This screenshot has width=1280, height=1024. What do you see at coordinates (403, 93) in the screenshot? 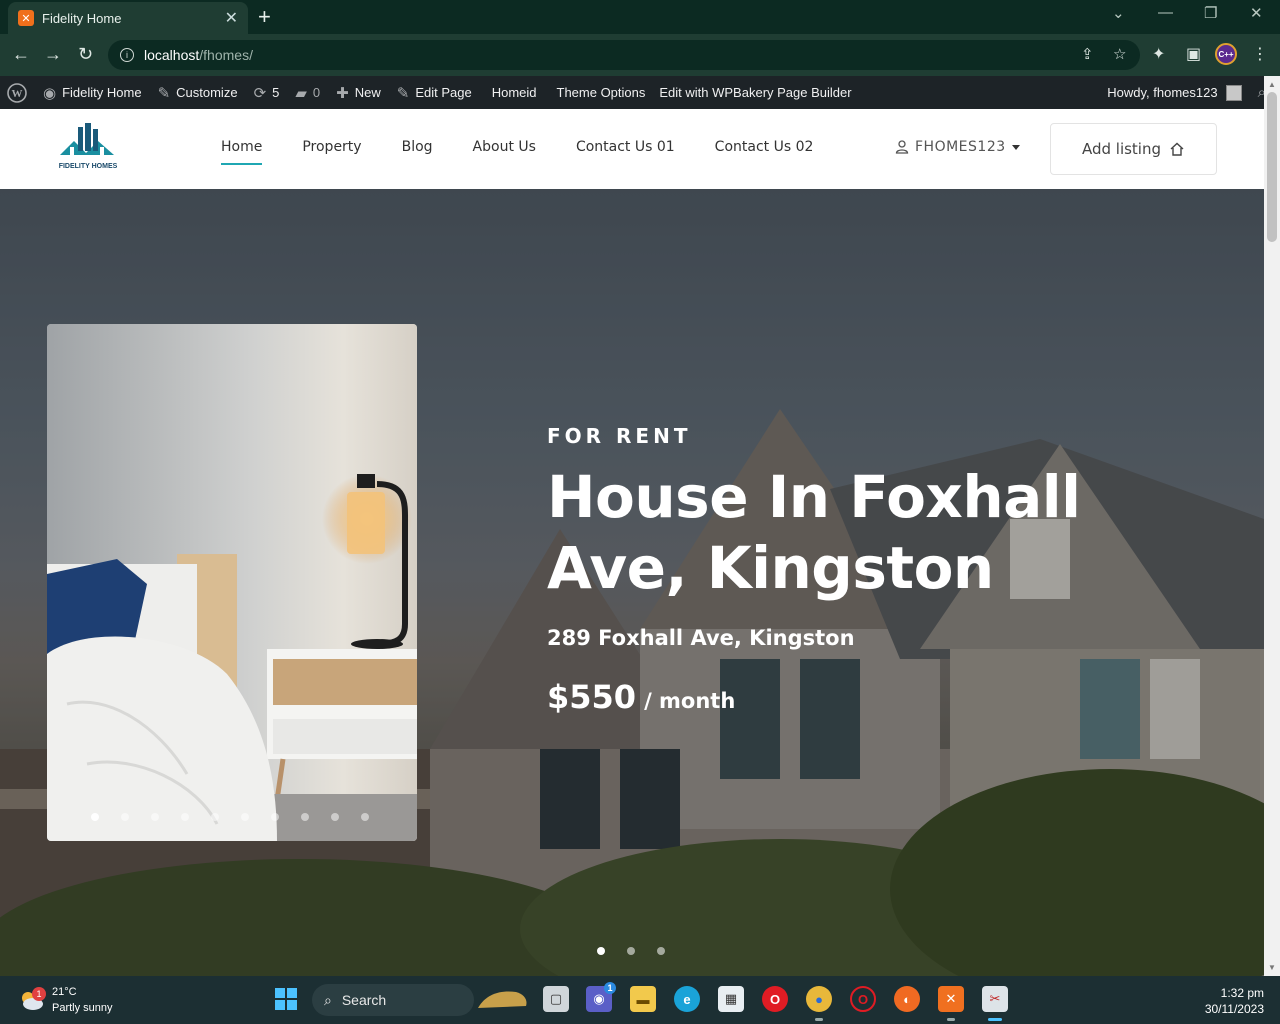
I see `pencil-icon: ✎` at bounding box center [403, 93].